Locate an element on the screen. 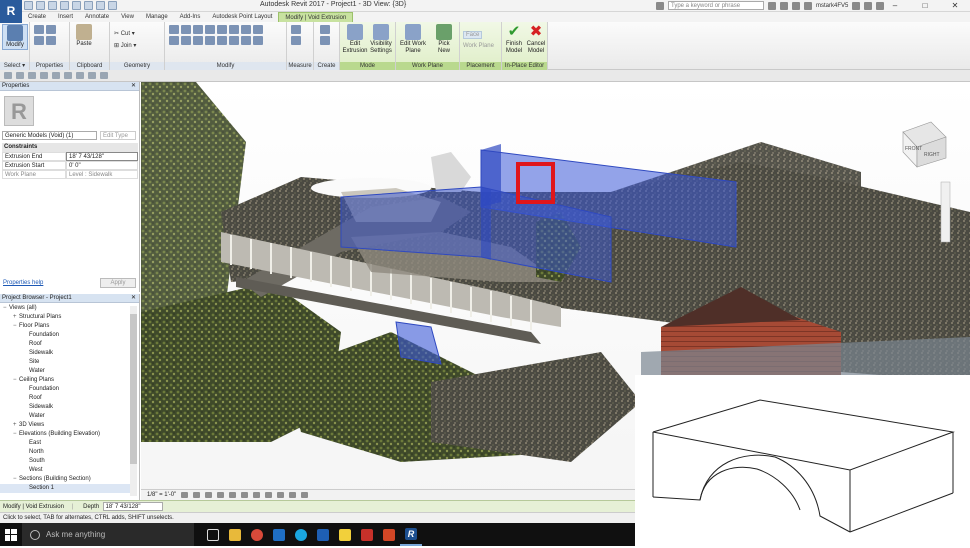 Image resolution: width=970 pixels, height=548 pixels. join-button: ⊞ Join ▾ is located at coordinates (125, 45).